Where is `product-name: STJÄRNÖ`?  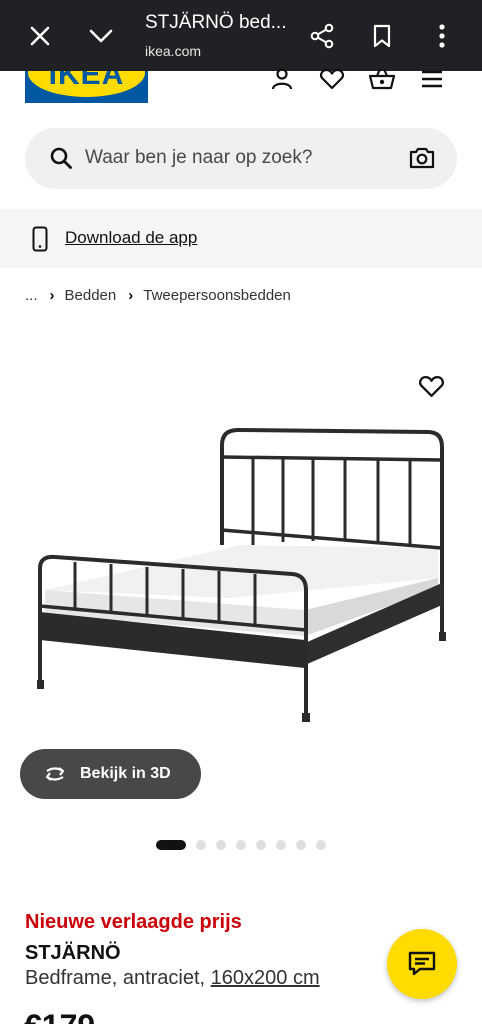
product-name: STJÄRNÖ is located at coordinates (73, 953).